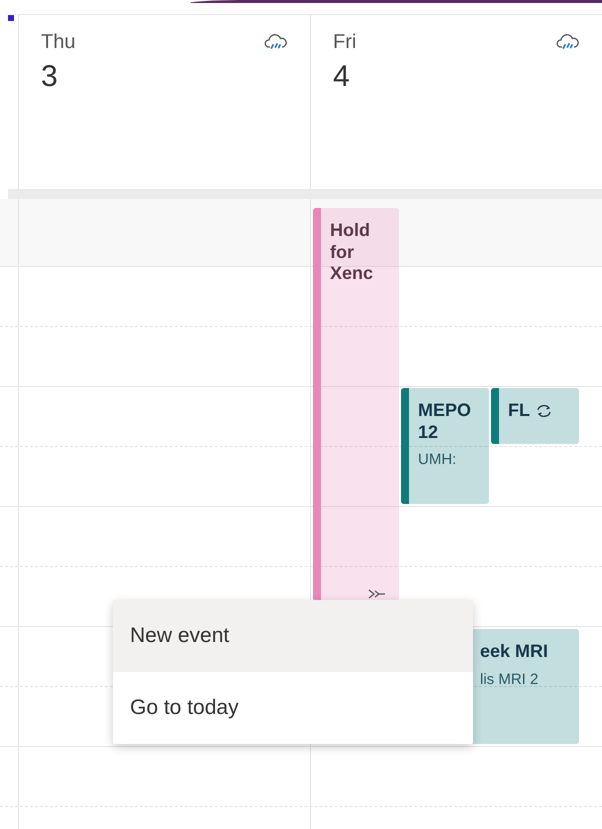  I want to click on event-title: Hold for Xenc, so click(352, 252).